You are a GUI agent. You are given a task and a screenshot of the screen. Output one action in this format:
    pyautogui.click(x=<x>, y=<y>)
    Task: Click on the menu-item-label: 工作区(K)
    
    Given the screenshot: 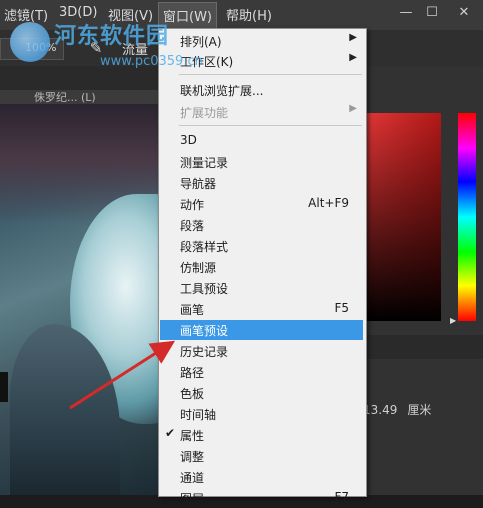 What is the action you would take?
    pyautogui.click(x=207, y=62)
    